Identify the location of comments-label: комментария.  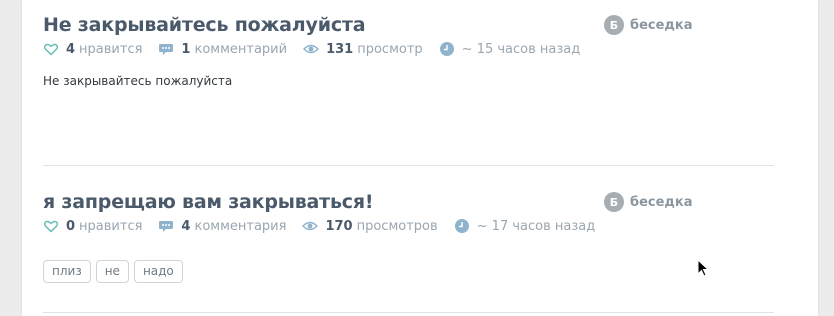
(240, 226).